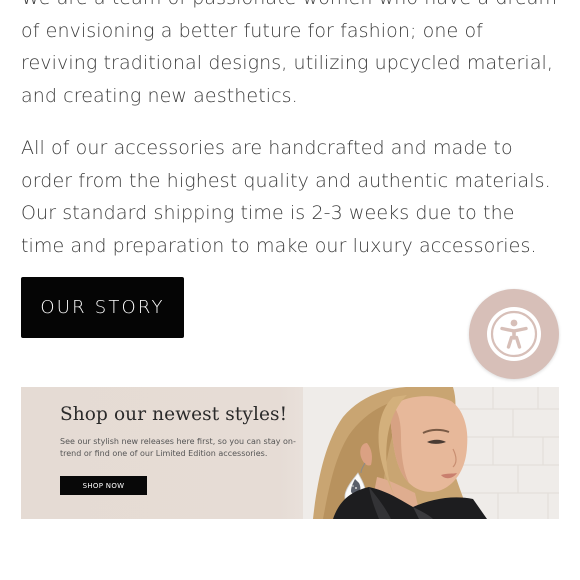  I want to click on accessibility-person-icon, so click(514, 334).